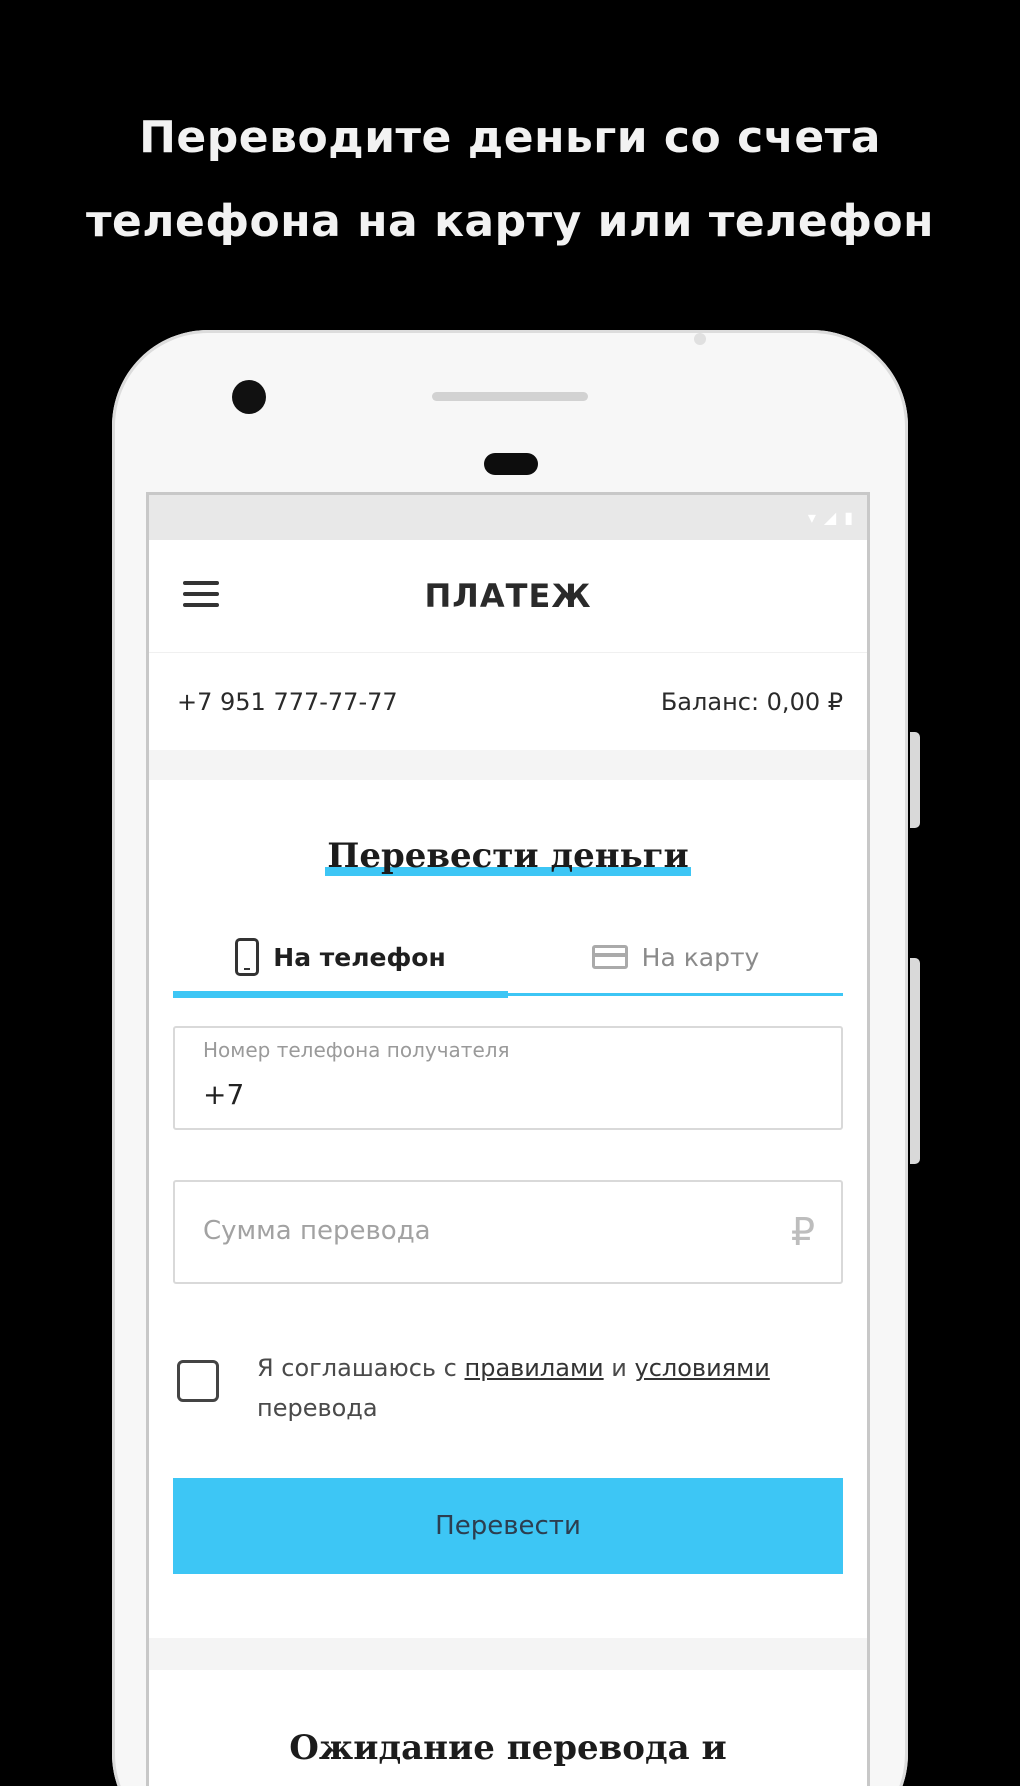 Image resolution: width=1020 pixels, height=1786 pixels. What do you see at coordinates (356, 1050) in the screenshot?
I see `recipient-phone-label: Номер телефона получателя` at bounding box center [356, 1050].